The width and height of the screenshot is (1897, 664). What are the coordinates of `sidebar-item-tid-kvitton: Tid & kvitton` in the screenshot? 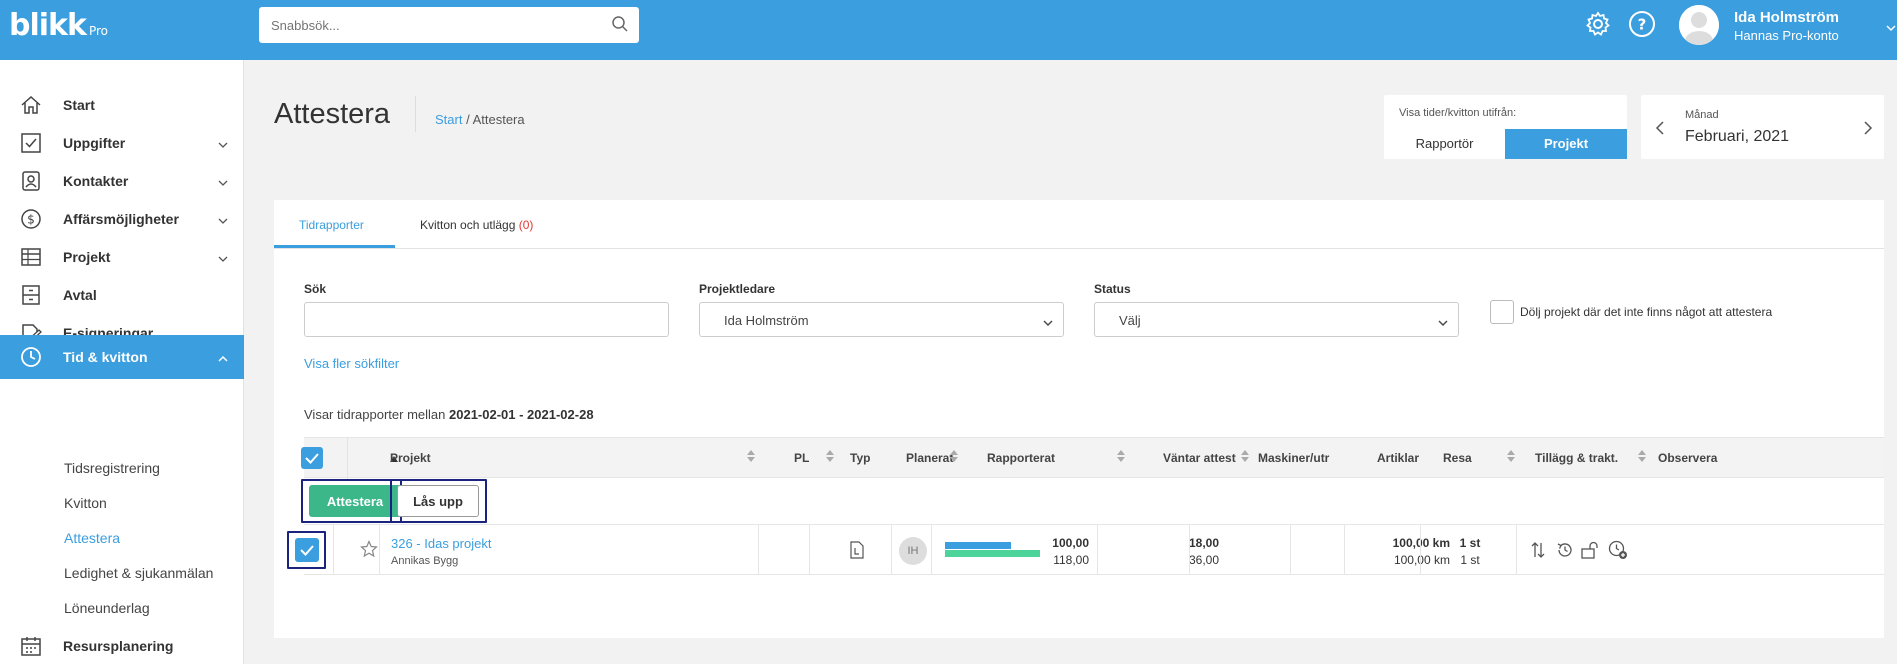 It's located at (122, 357).